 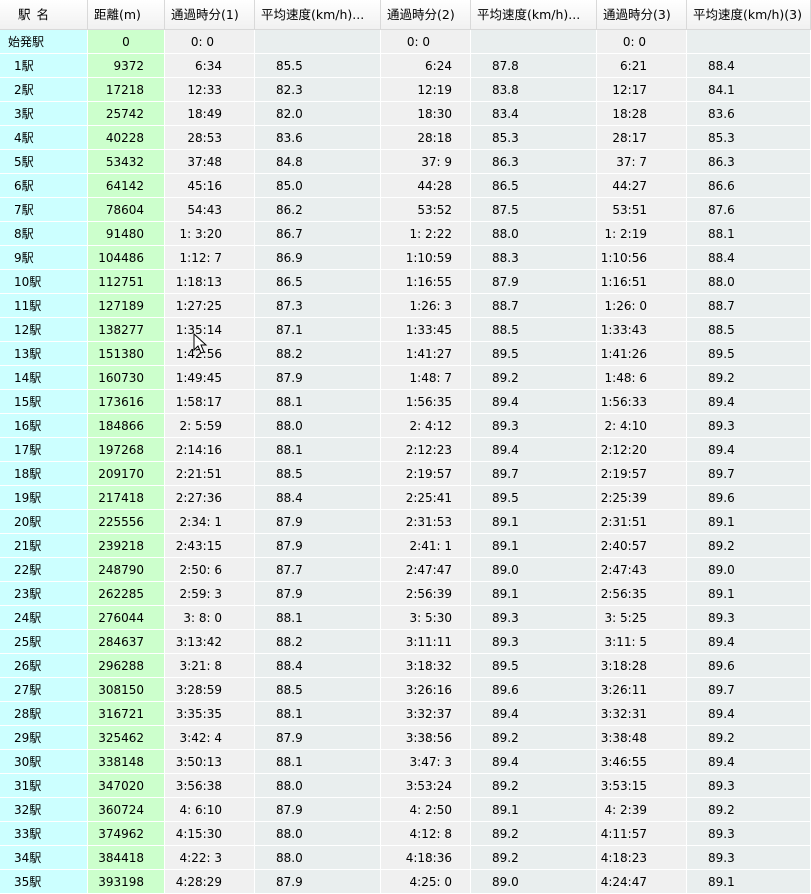 I want to click on cell-avg-speed-2: 83.8, so click(x=534, y=90).